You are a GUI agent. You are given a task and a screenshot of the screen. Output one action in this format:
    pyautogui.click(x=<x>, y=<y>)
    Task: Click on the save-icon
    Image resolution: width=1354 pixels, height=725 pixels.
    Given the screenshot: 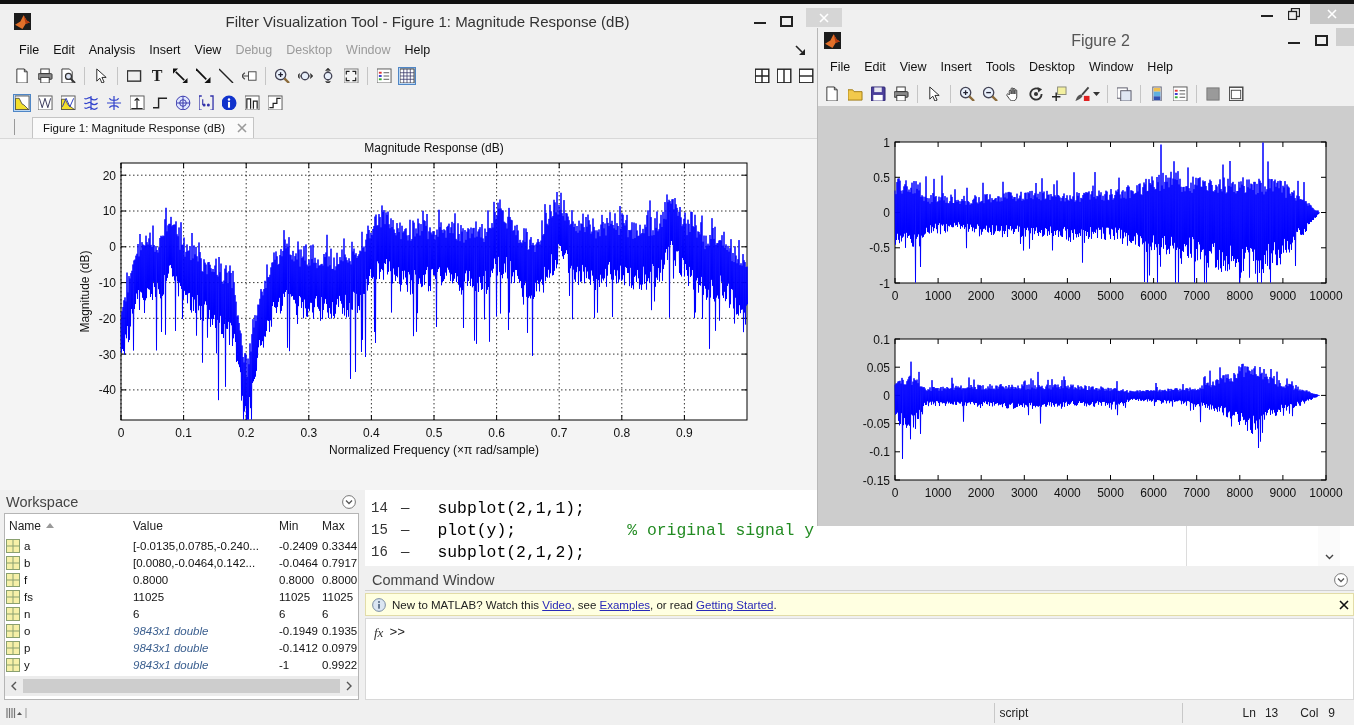 What is the action you would take?
    pyautogui.click(x=878, y=93)
    